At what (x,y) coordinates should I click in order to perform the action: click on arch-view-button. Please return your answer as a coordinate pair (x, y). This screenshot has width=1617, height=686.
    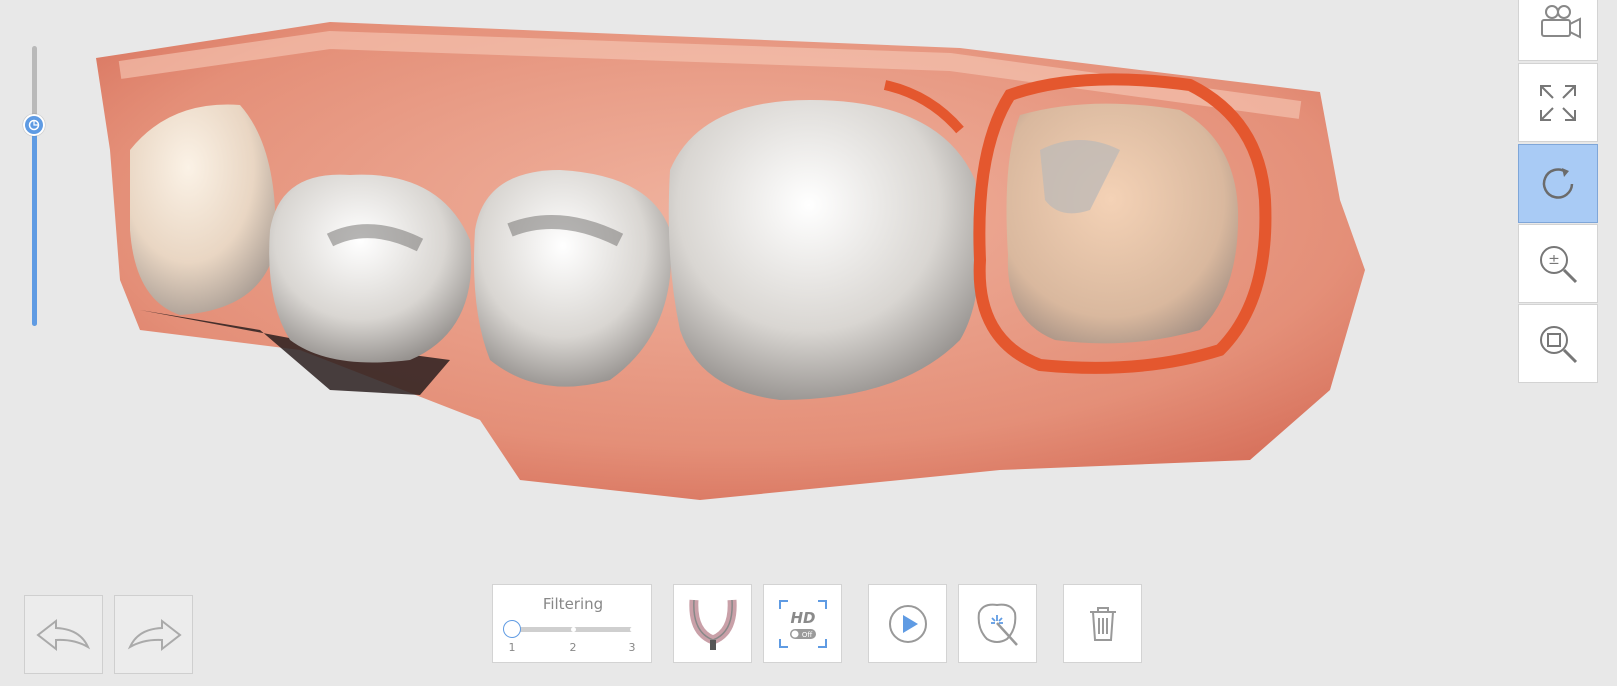
    Looking at the image, I should click on (712, 623).